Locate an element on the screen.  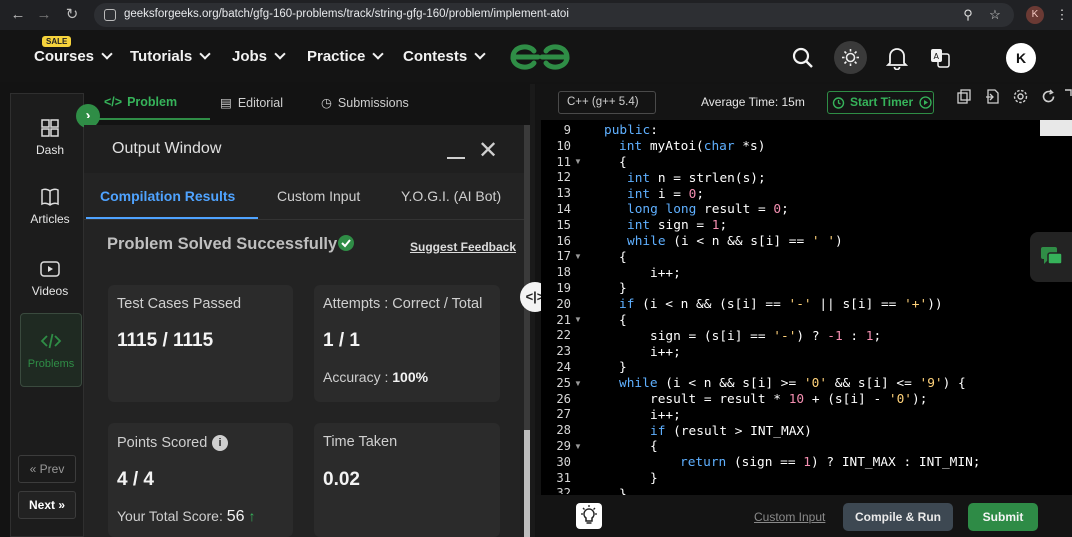
sidebar-item-articles: Articles is located at coordinates (50, 206).